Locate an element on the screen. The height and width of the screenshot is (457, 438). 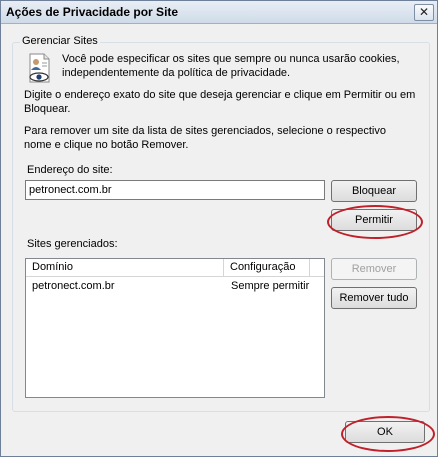
close-button: ✕ is located at coordinates (424, 12).